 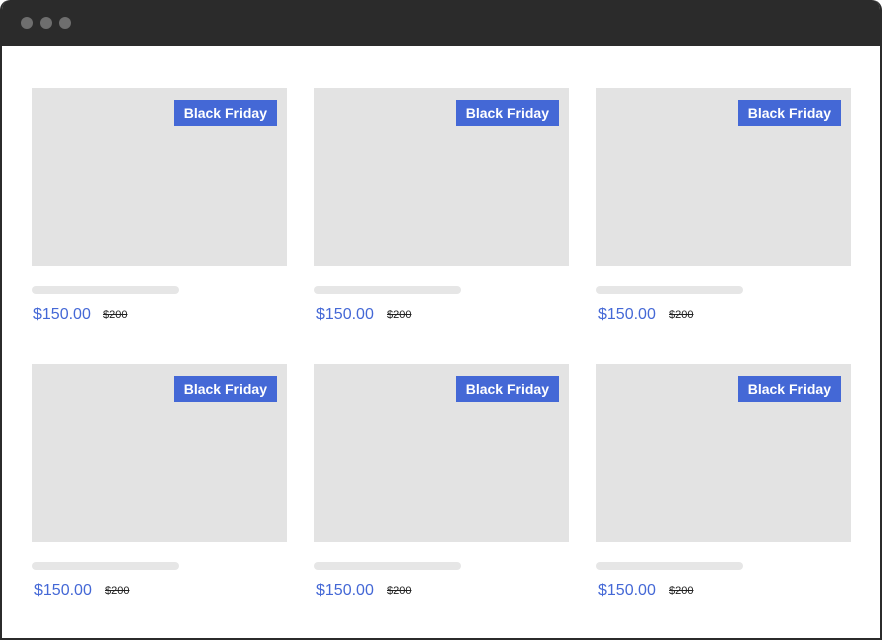 I want to click on minimize-window-dot-icon, so click(x=46, y=23).